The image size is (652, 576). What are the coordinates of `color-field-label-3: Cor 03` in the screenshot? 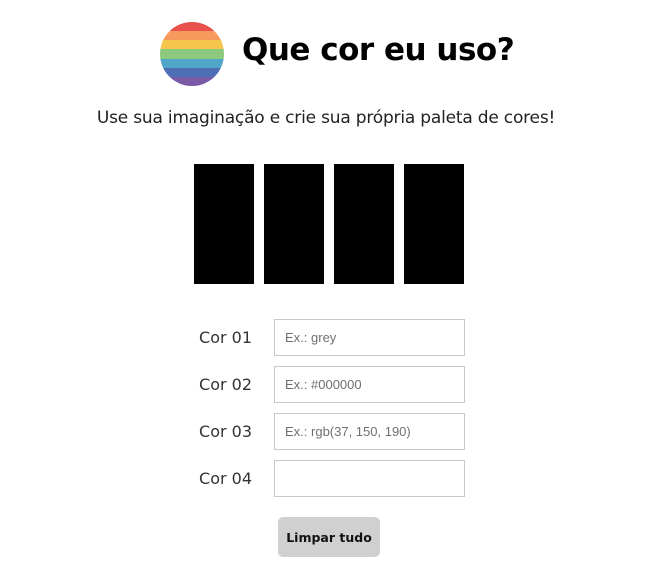 It's located at (225, 431).